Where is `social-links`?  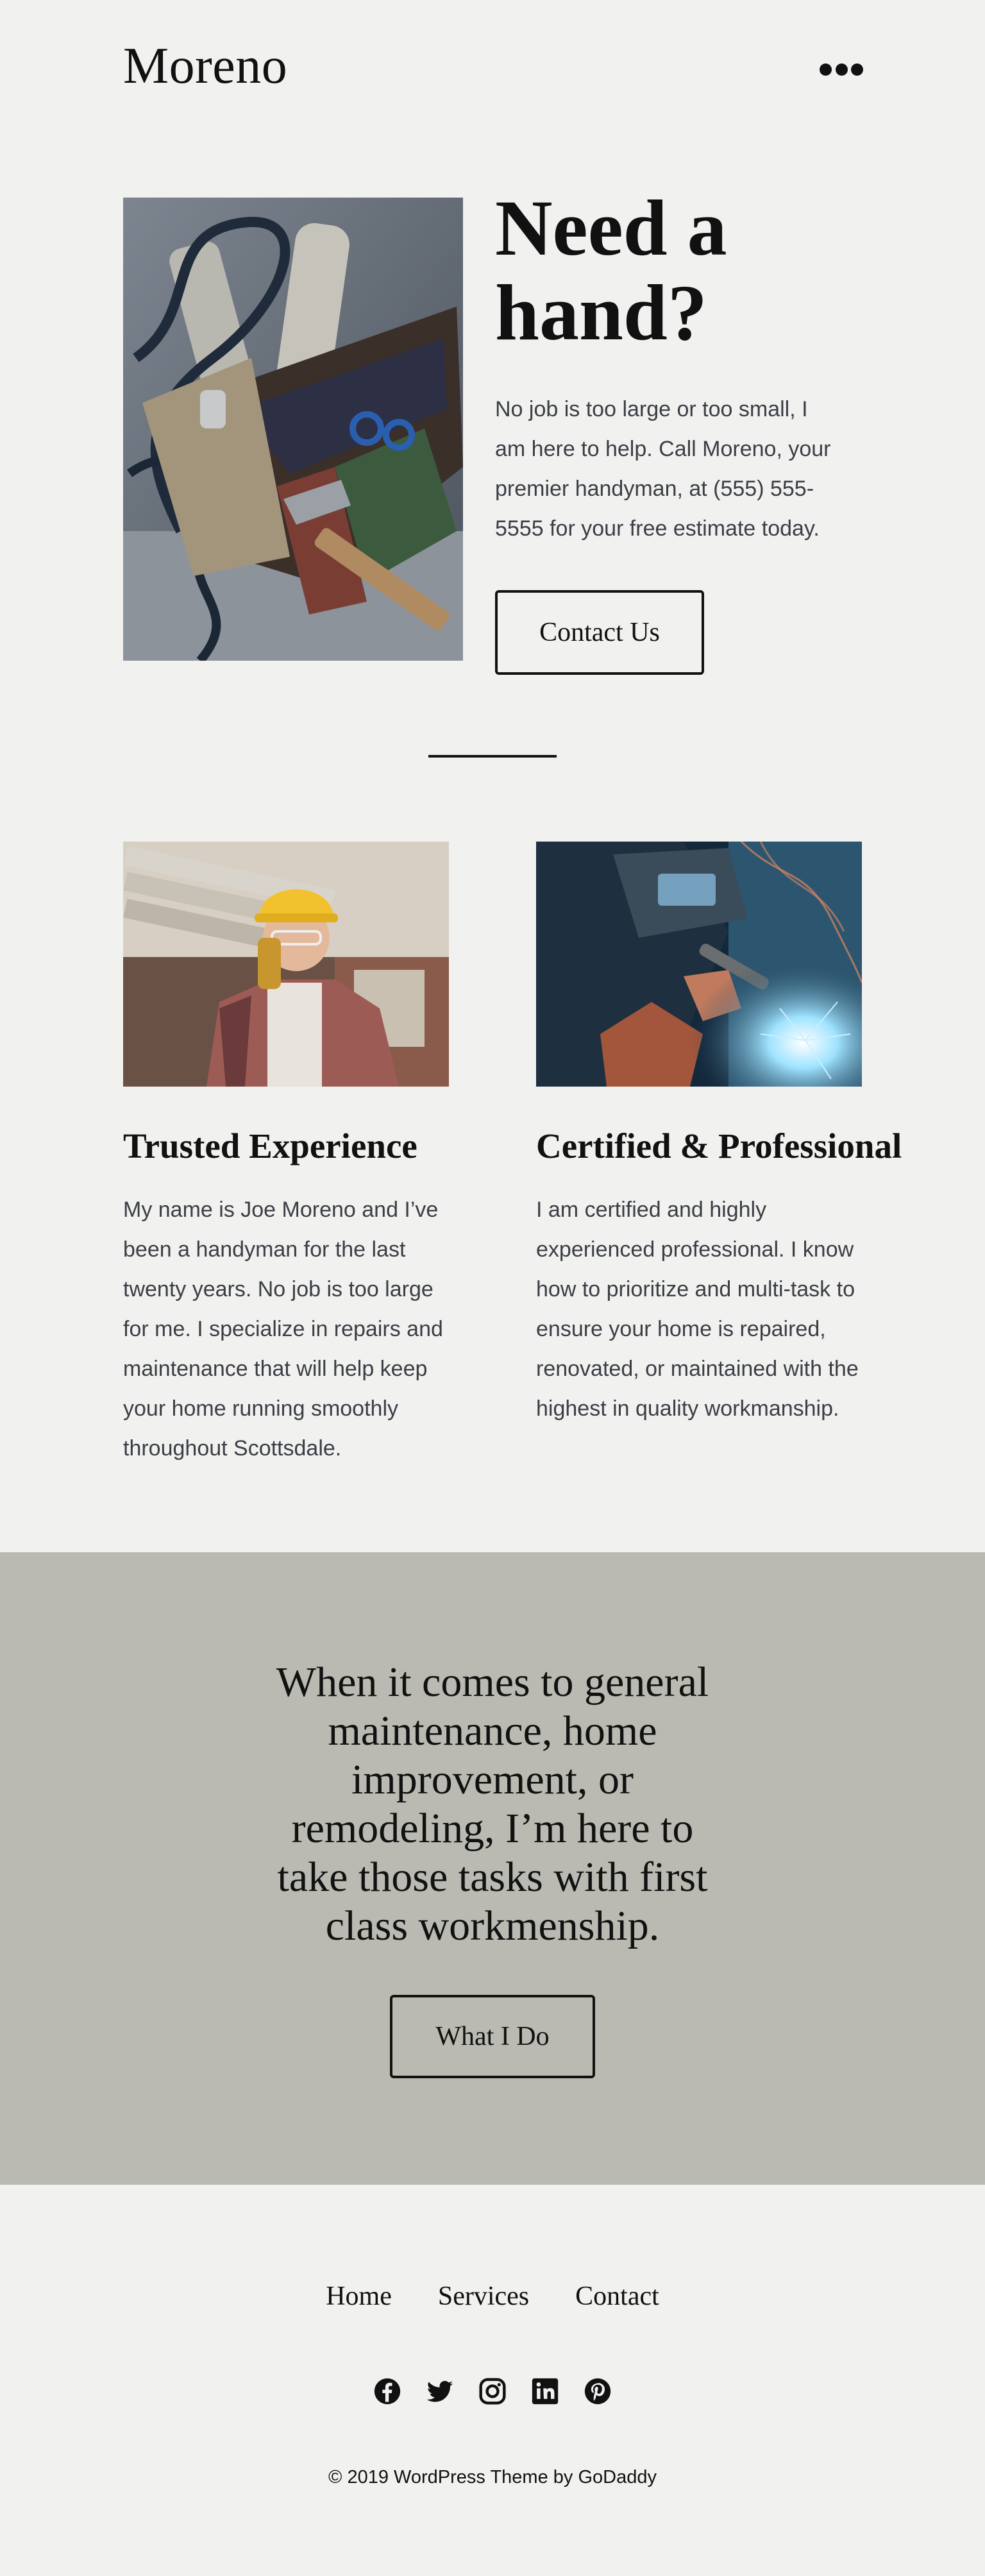
social-links is located at coordinates (492, 2391).